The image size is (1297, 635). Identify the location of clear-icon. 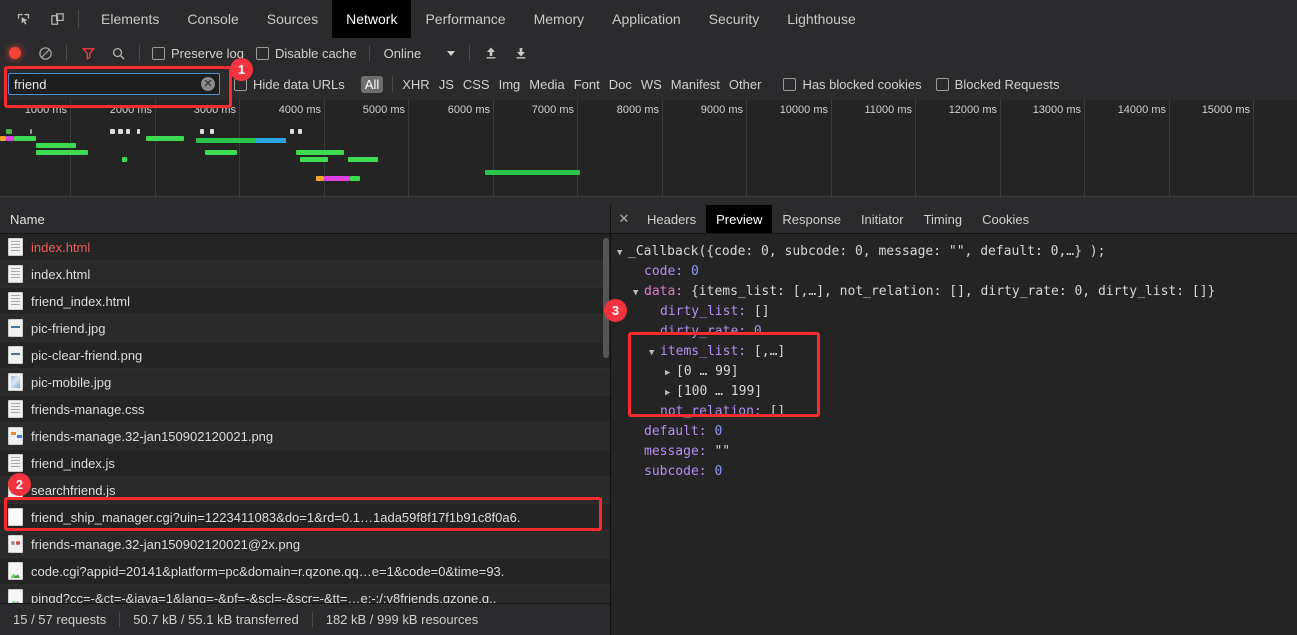
(45, 53).